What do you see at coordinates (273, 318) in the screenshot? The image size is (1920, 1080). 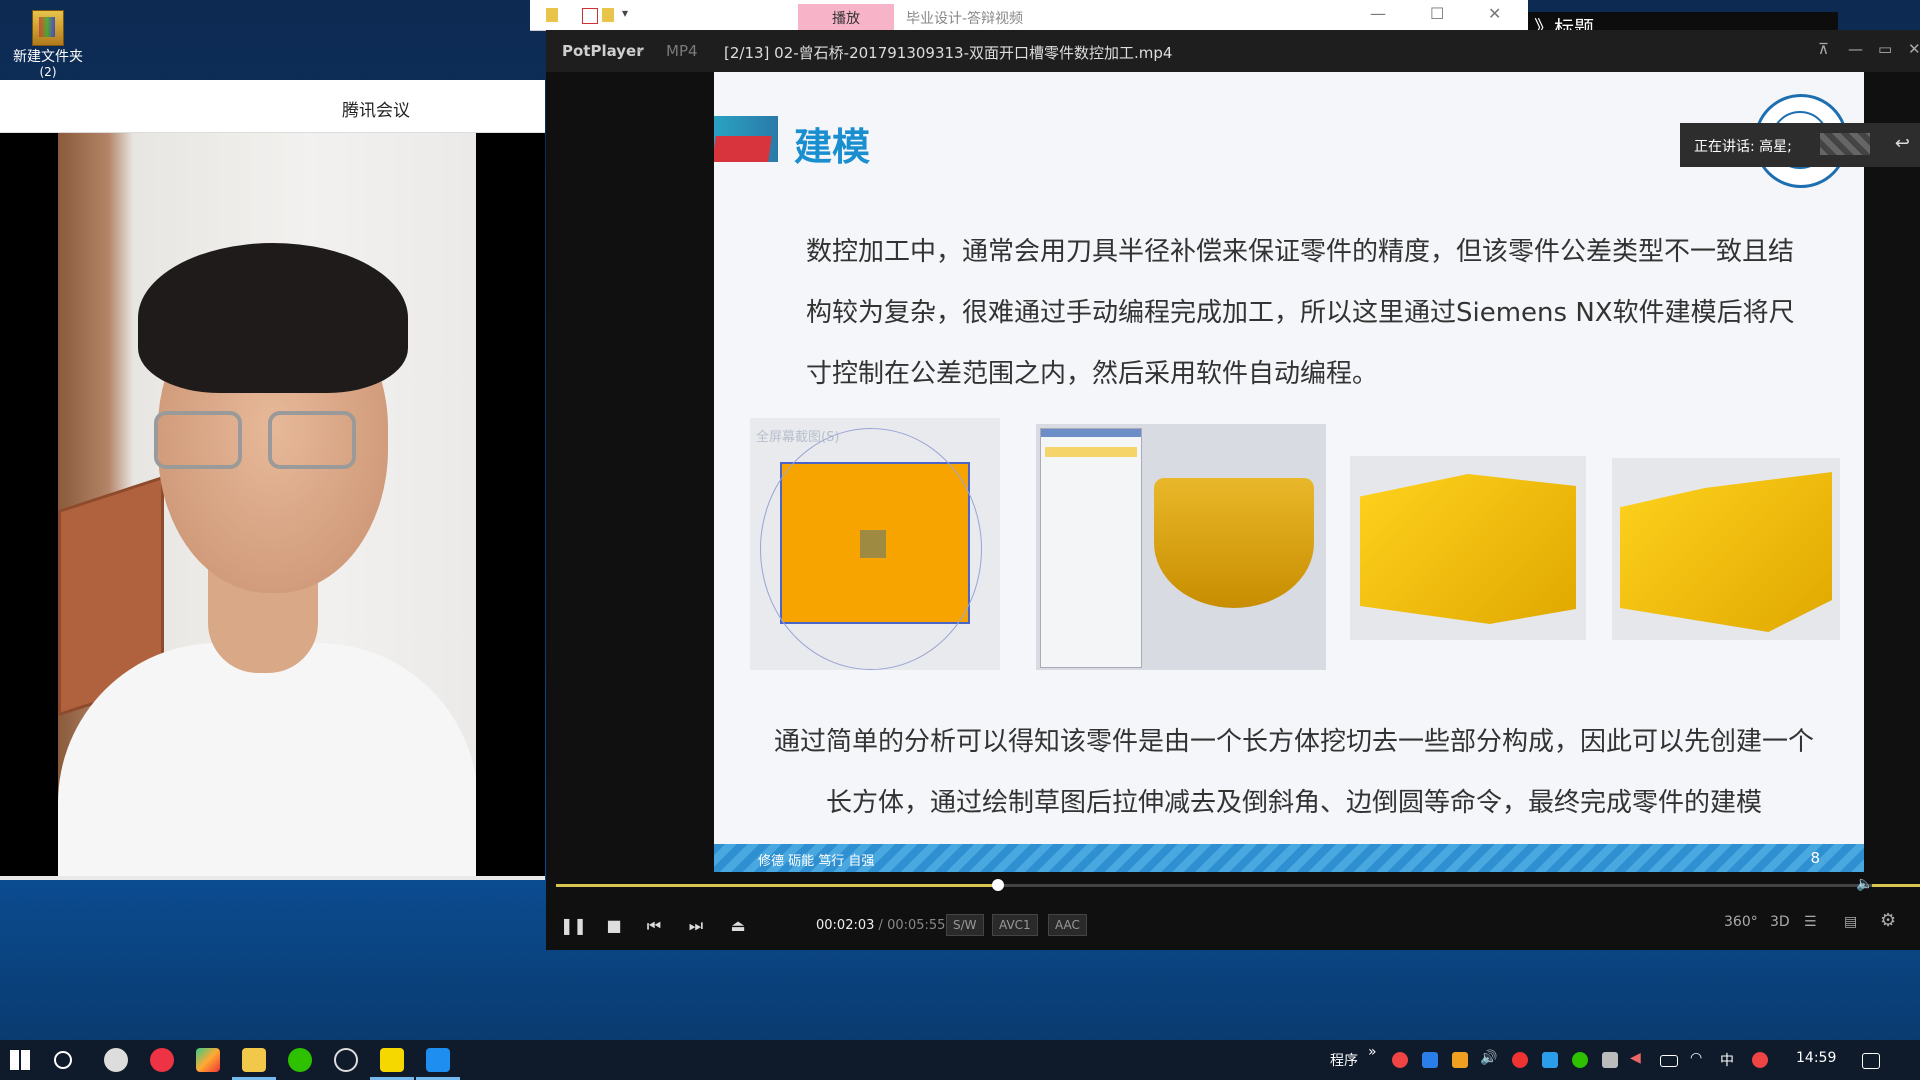 I see `person-hair` at bounding box center [273, 318].